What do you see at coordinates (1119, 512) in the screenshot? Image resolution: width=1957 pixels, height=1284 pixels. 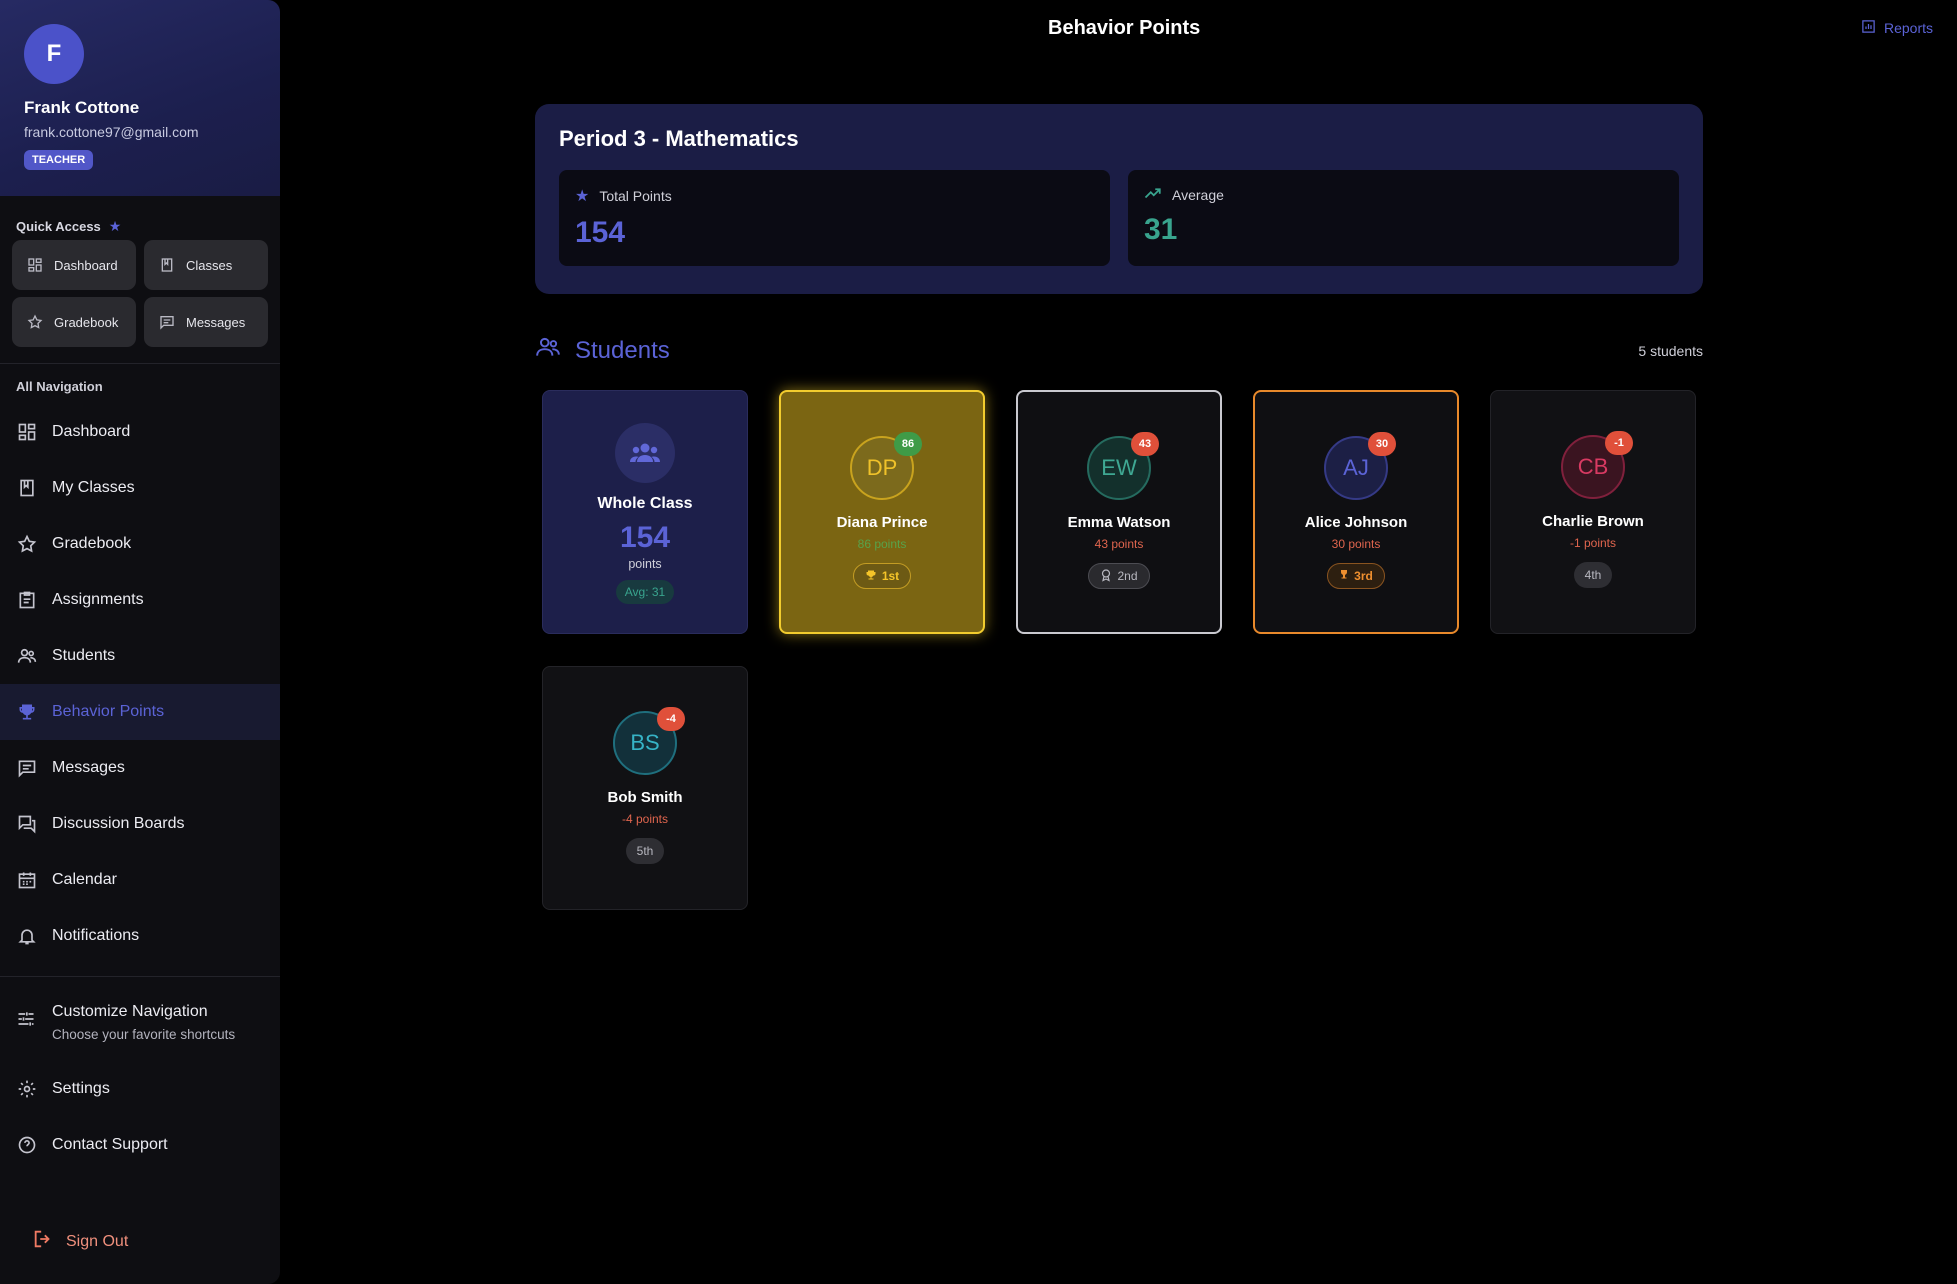 I see `student-card: EW 43 Emma Watson 43 points 2nd` at bounding box center [1119, 512].